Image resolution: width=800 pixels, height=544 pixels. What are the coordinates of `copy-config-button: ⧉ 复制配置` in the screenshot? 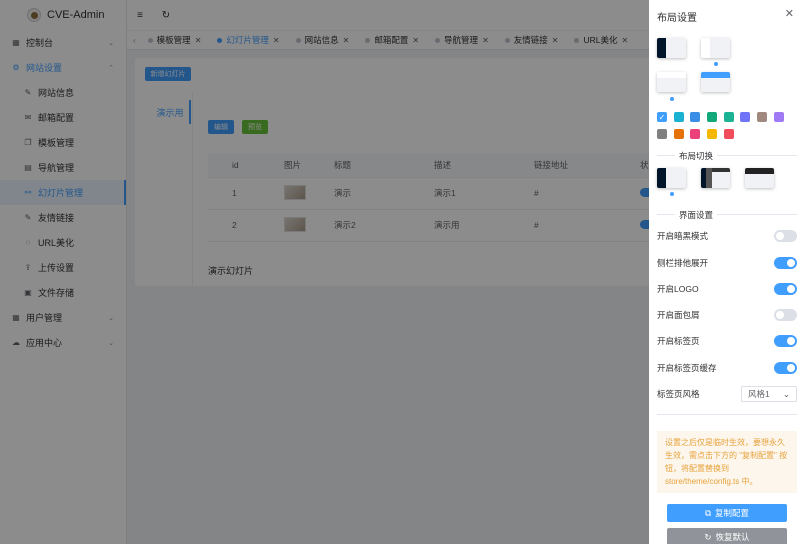 It's located at (727, 513).